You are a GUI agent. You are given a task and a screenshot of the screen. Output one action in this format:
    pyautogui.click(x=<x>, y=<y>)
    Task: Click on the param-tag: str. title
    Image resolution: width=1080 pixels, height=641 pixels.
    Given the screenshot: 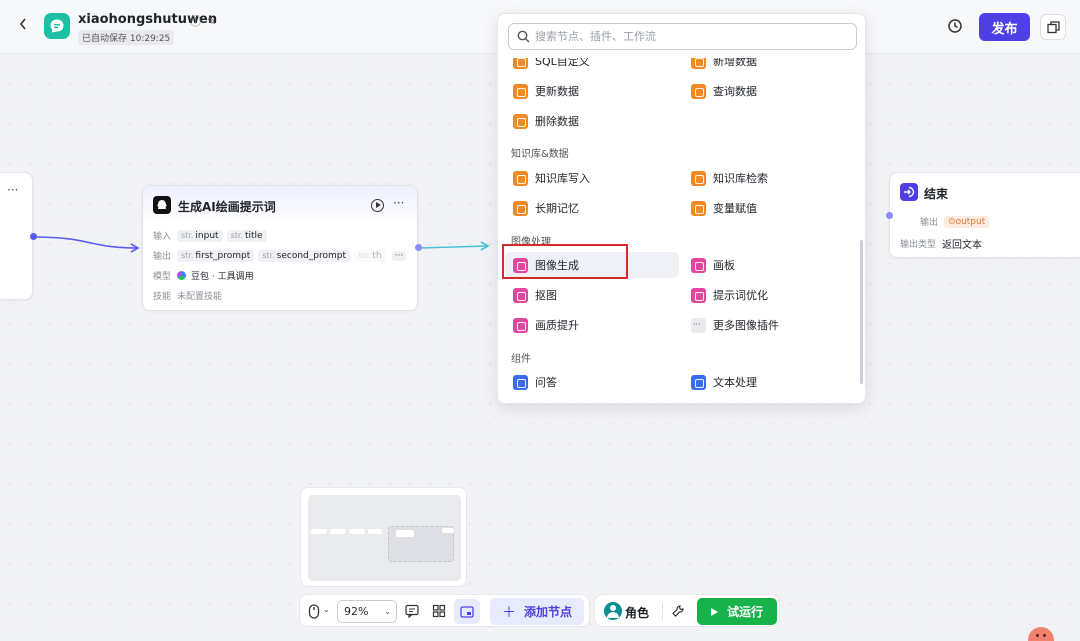 What is the action you would take?
    pyautogui.click(x=246, y=235)
    